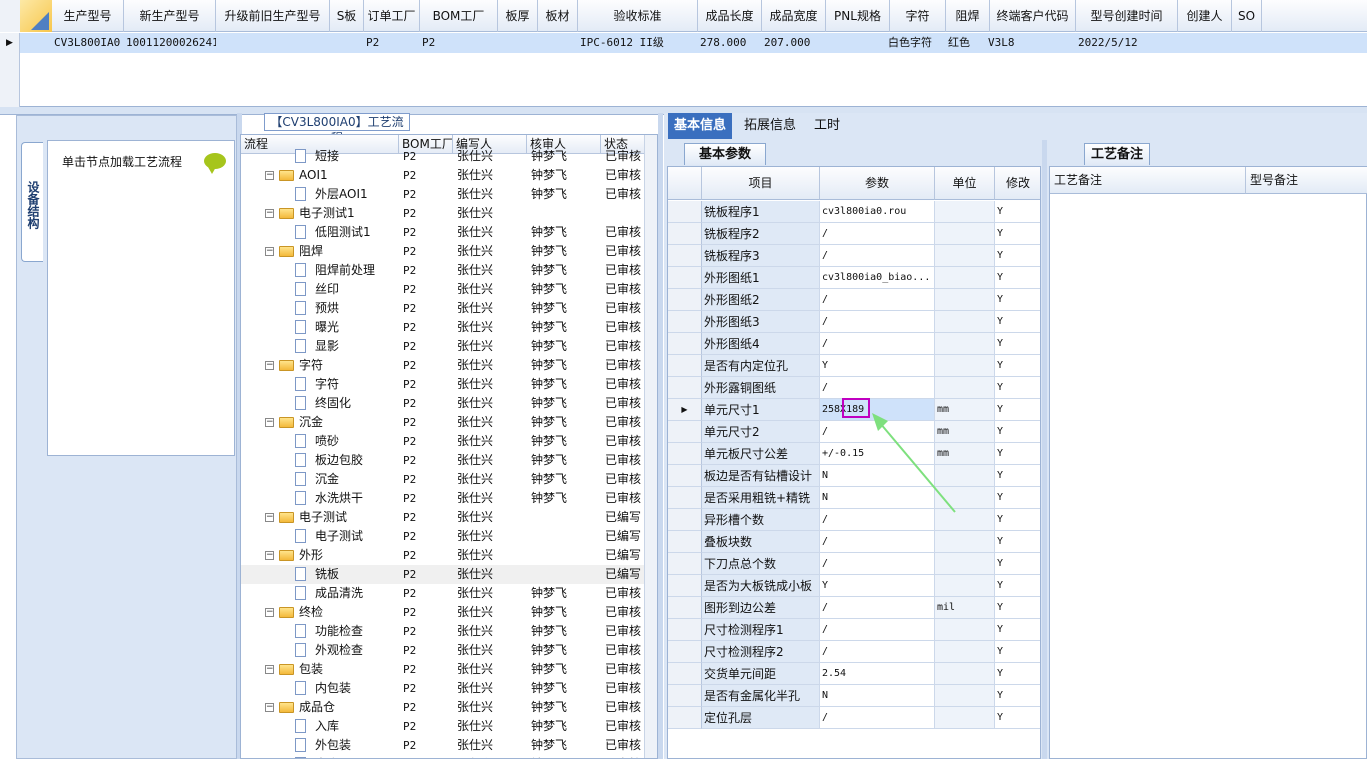 Image resolution: width=1367 pixels, height=759 pixels. Describe the element at coordinates (858, 16) in the screenshot. I see `column-header-11: PNL规格` at that location.